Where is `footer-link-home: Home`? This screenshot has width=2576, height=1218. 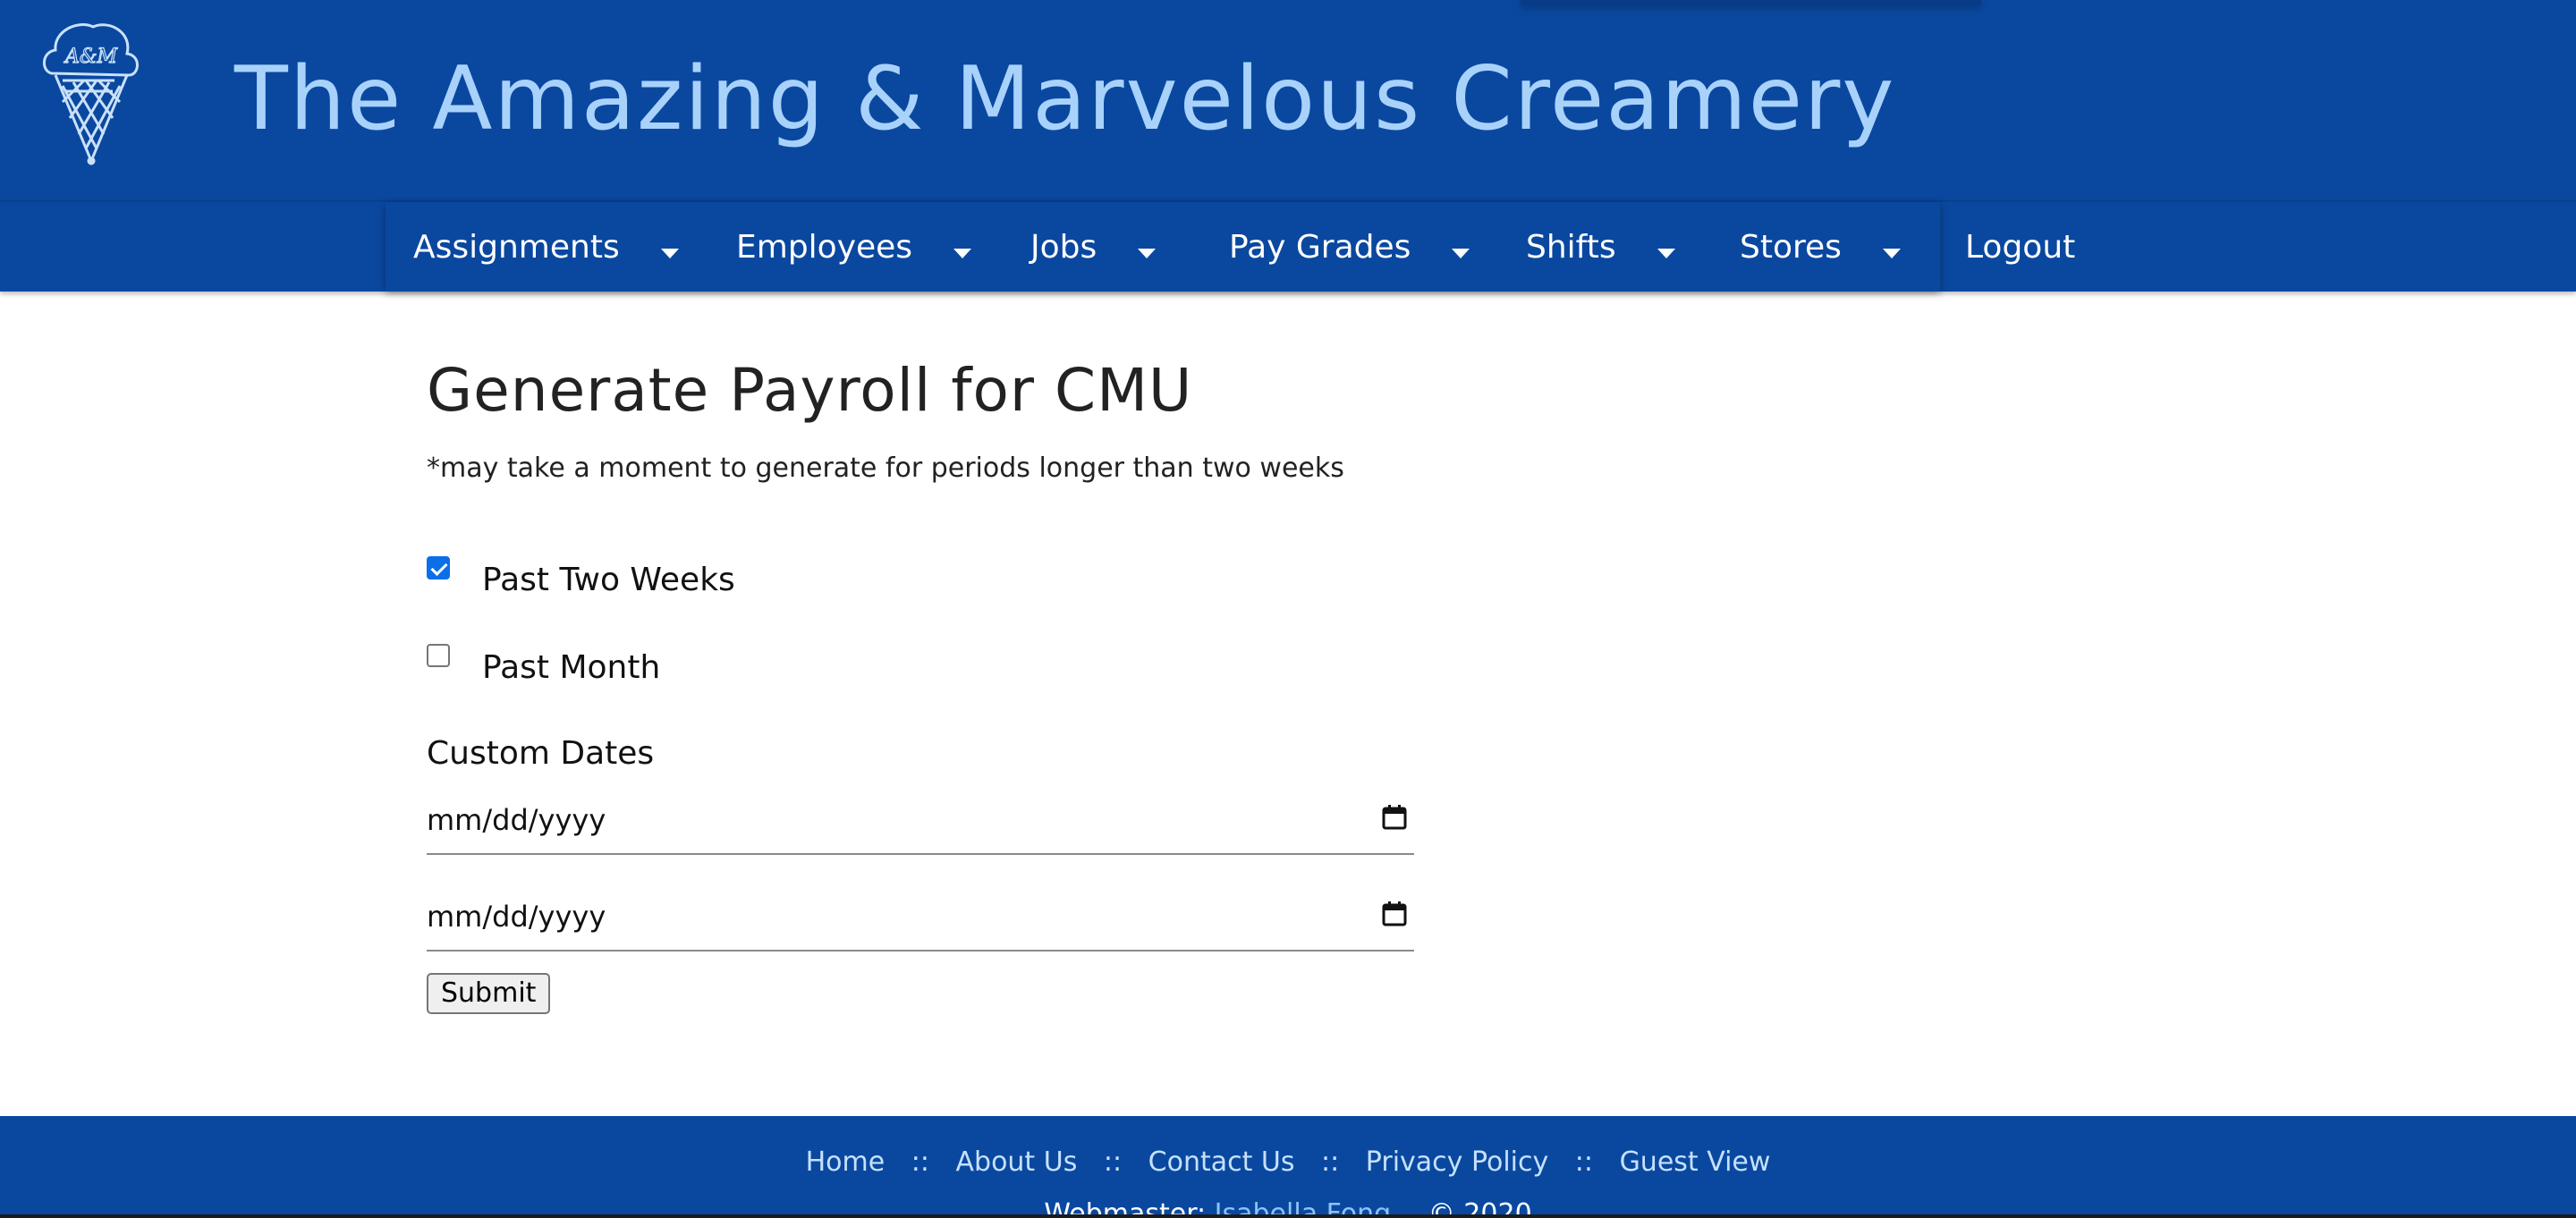
footer-link-home: Home is located at coordinates (846, 1162).